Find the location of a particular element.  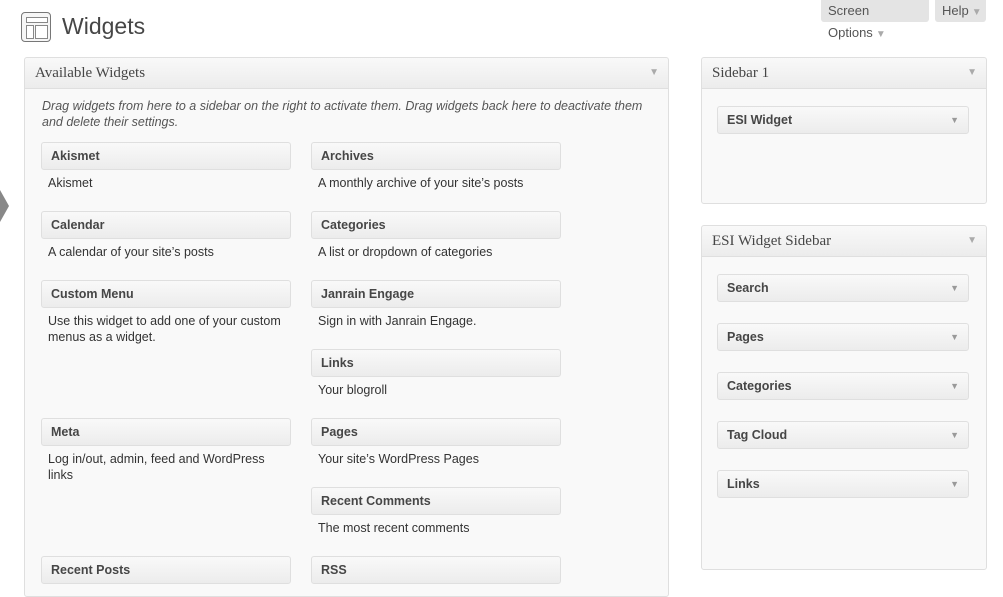

help-button: Help ▼ is located at coordinates (960, 11).